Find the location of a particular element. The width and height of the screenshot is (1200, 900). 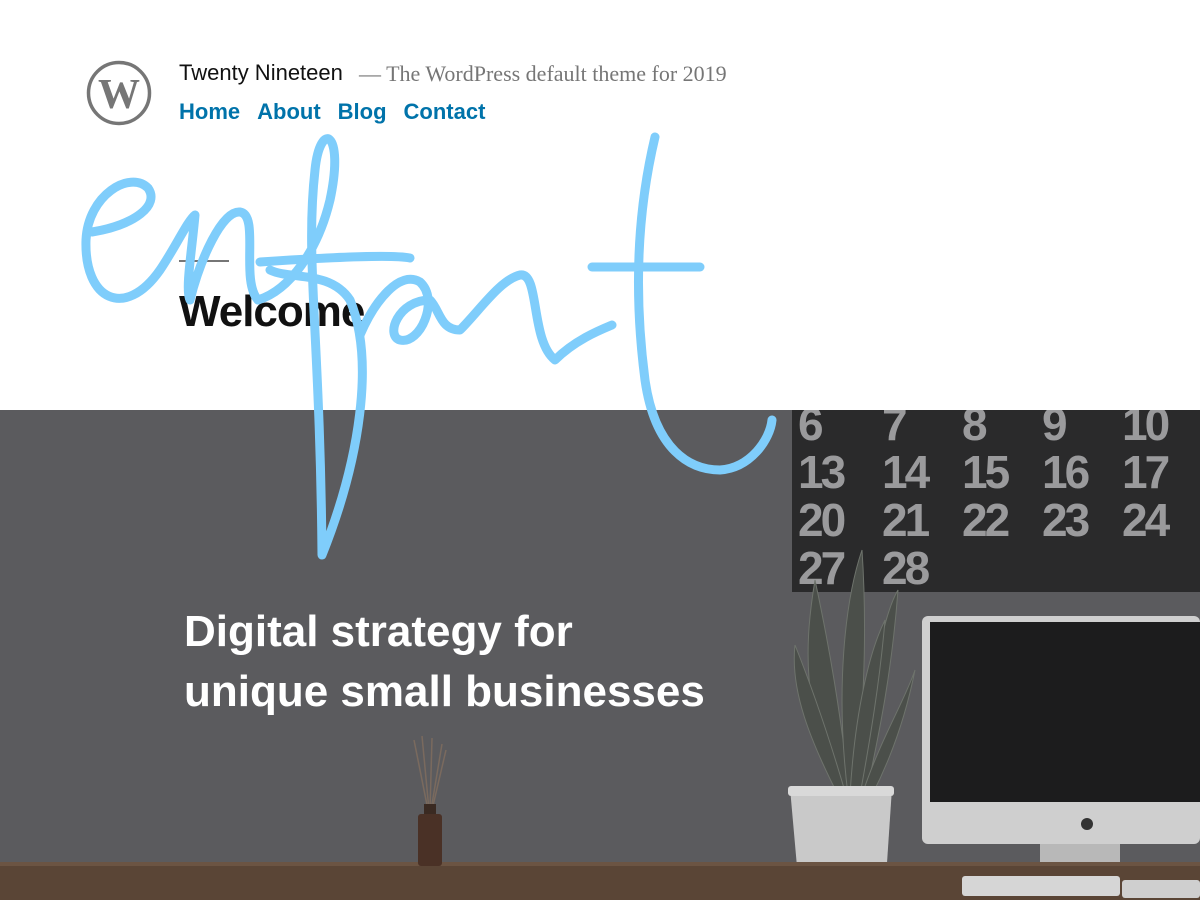

calendar-number: 14 is located at coordinates (906, 472).